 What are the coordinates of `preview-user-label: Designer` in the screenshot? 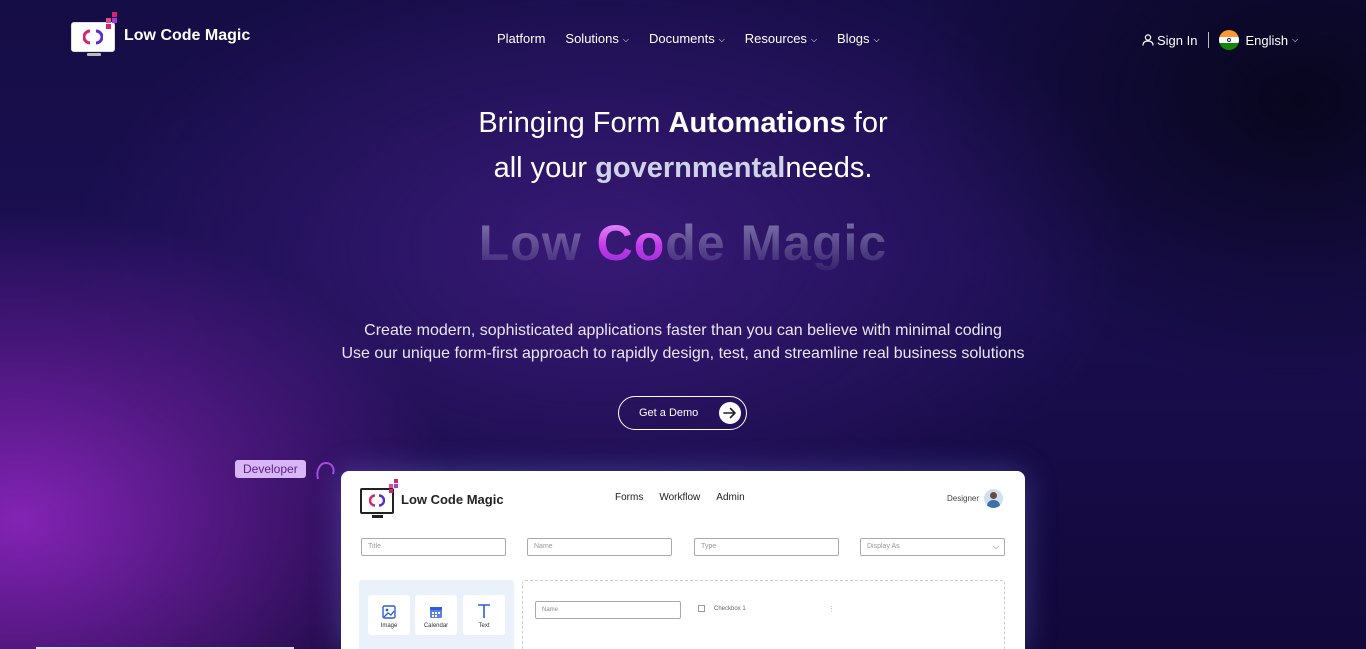 It's located at (963, 498).